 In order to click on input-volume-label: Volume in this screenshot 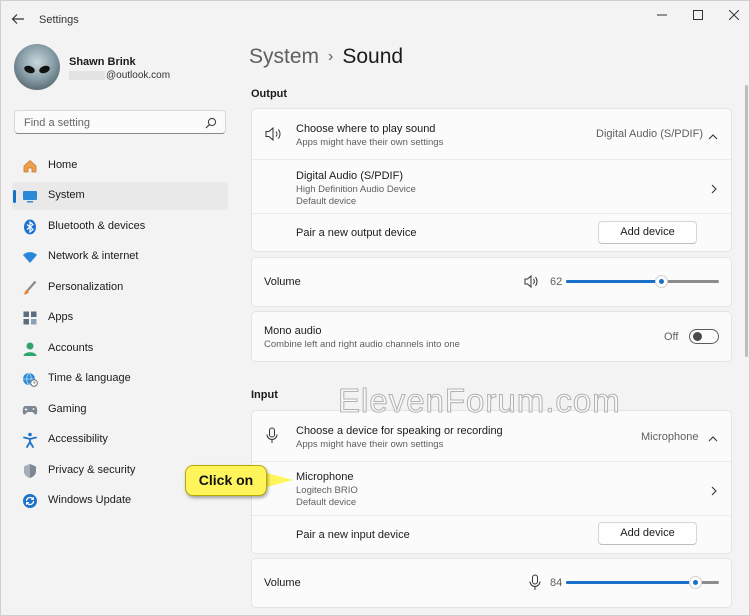, I will do `click(282, 583)`.